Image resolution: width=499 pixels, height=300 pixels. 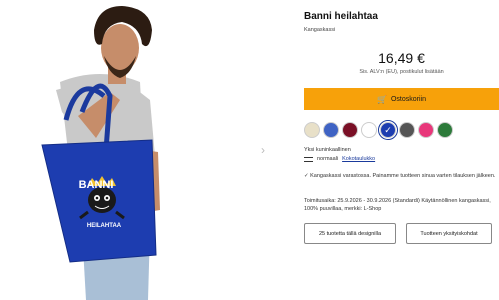 I want to click on product-details-button: Tuotteen yksityiskohdat, so click(x=449, y=233).